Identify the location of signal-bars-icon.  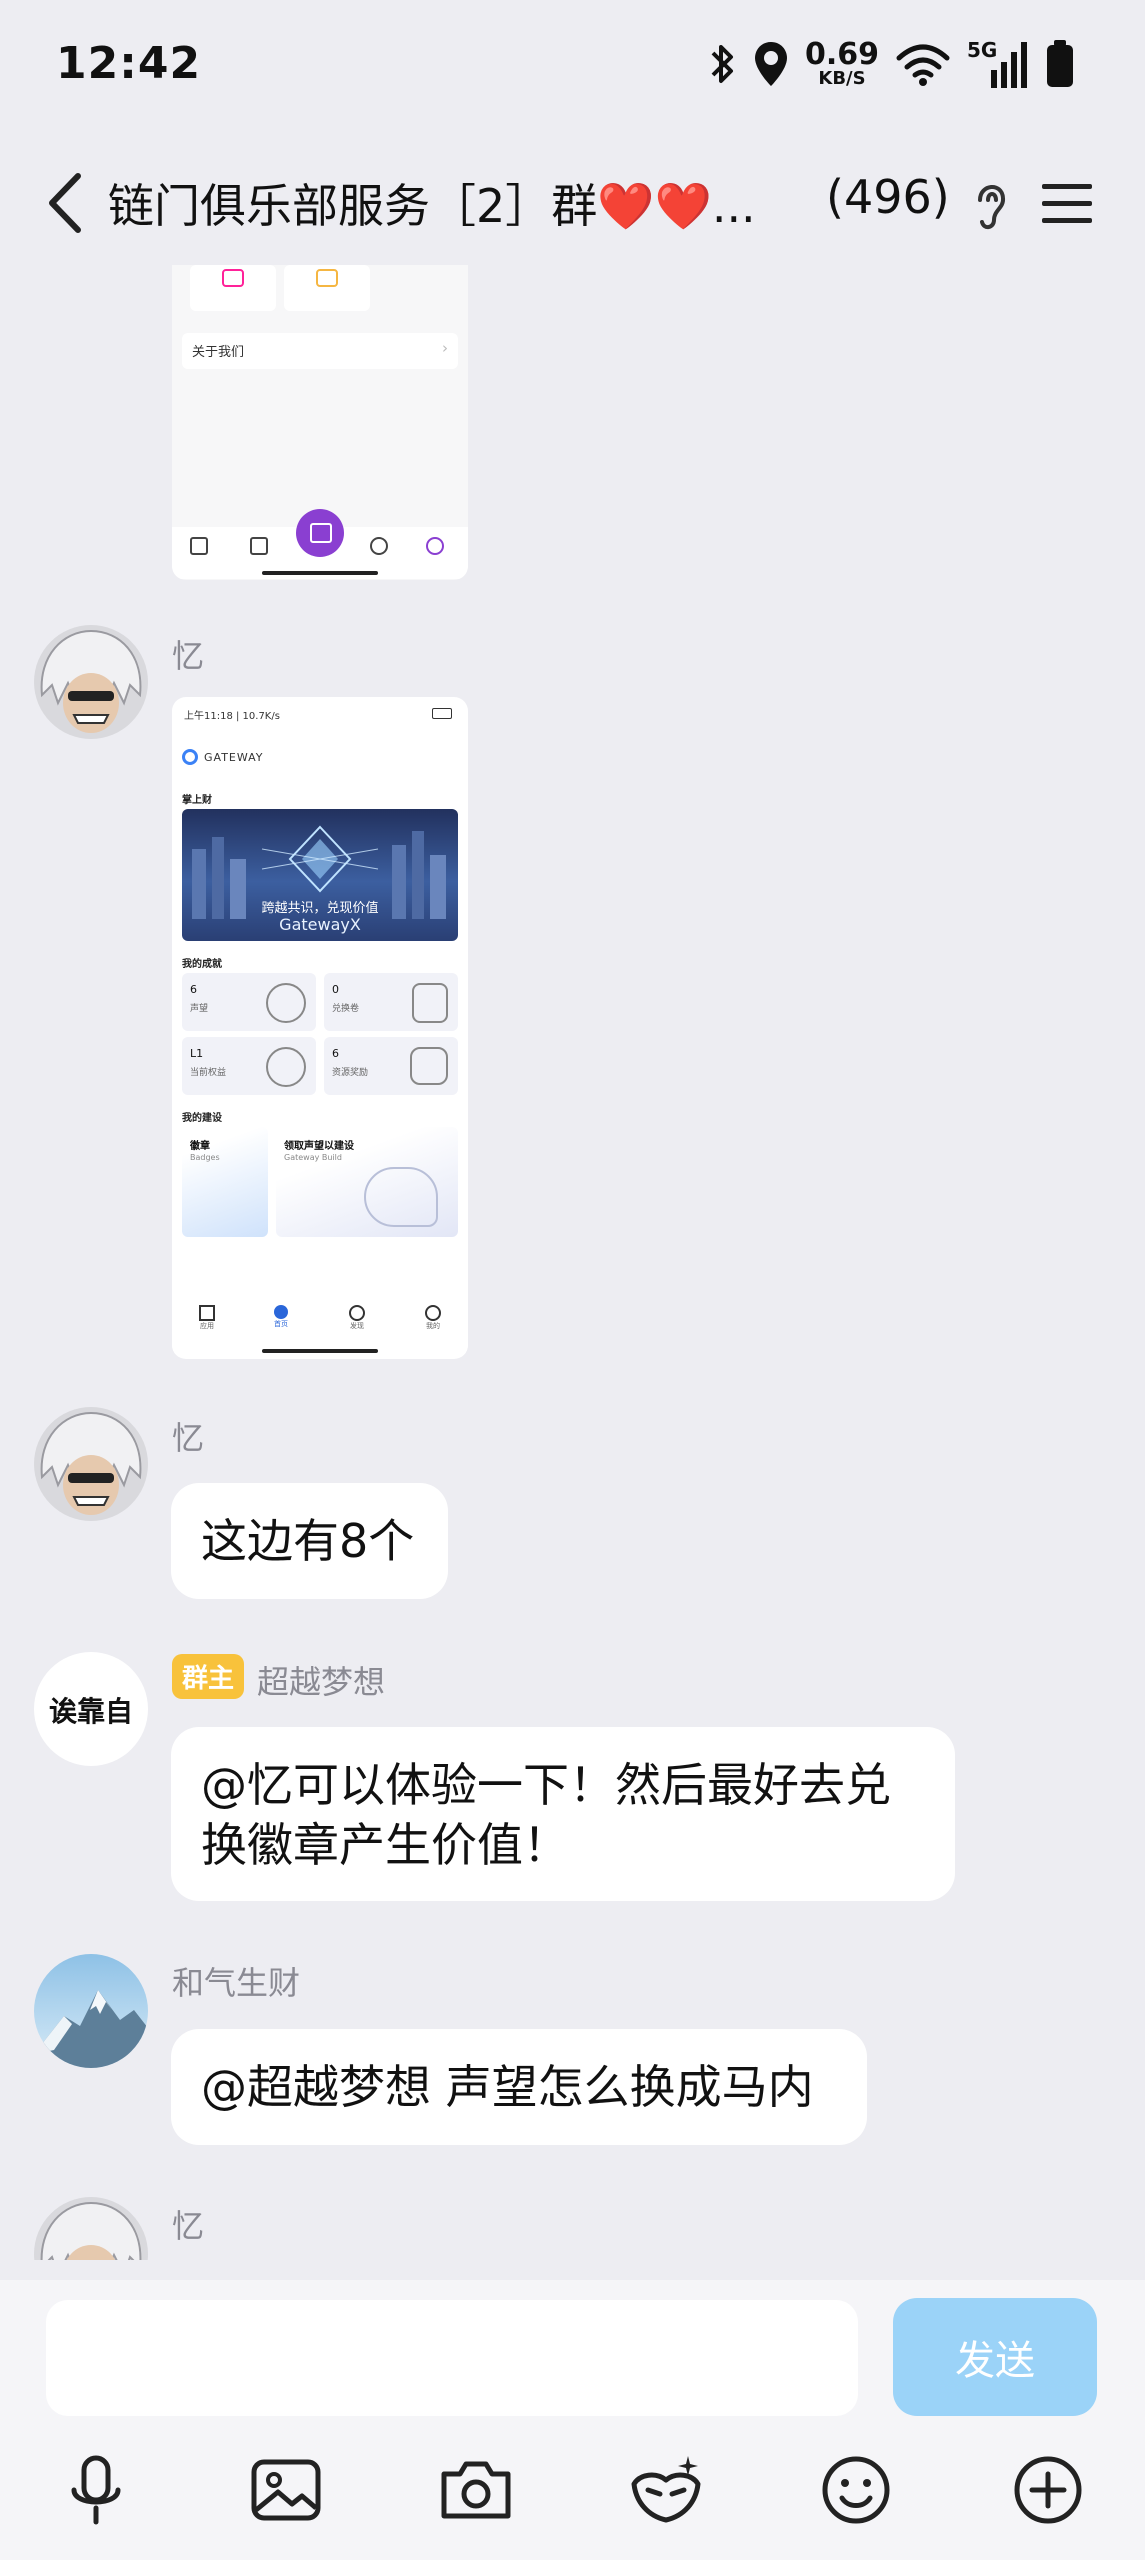
(1009, 65).